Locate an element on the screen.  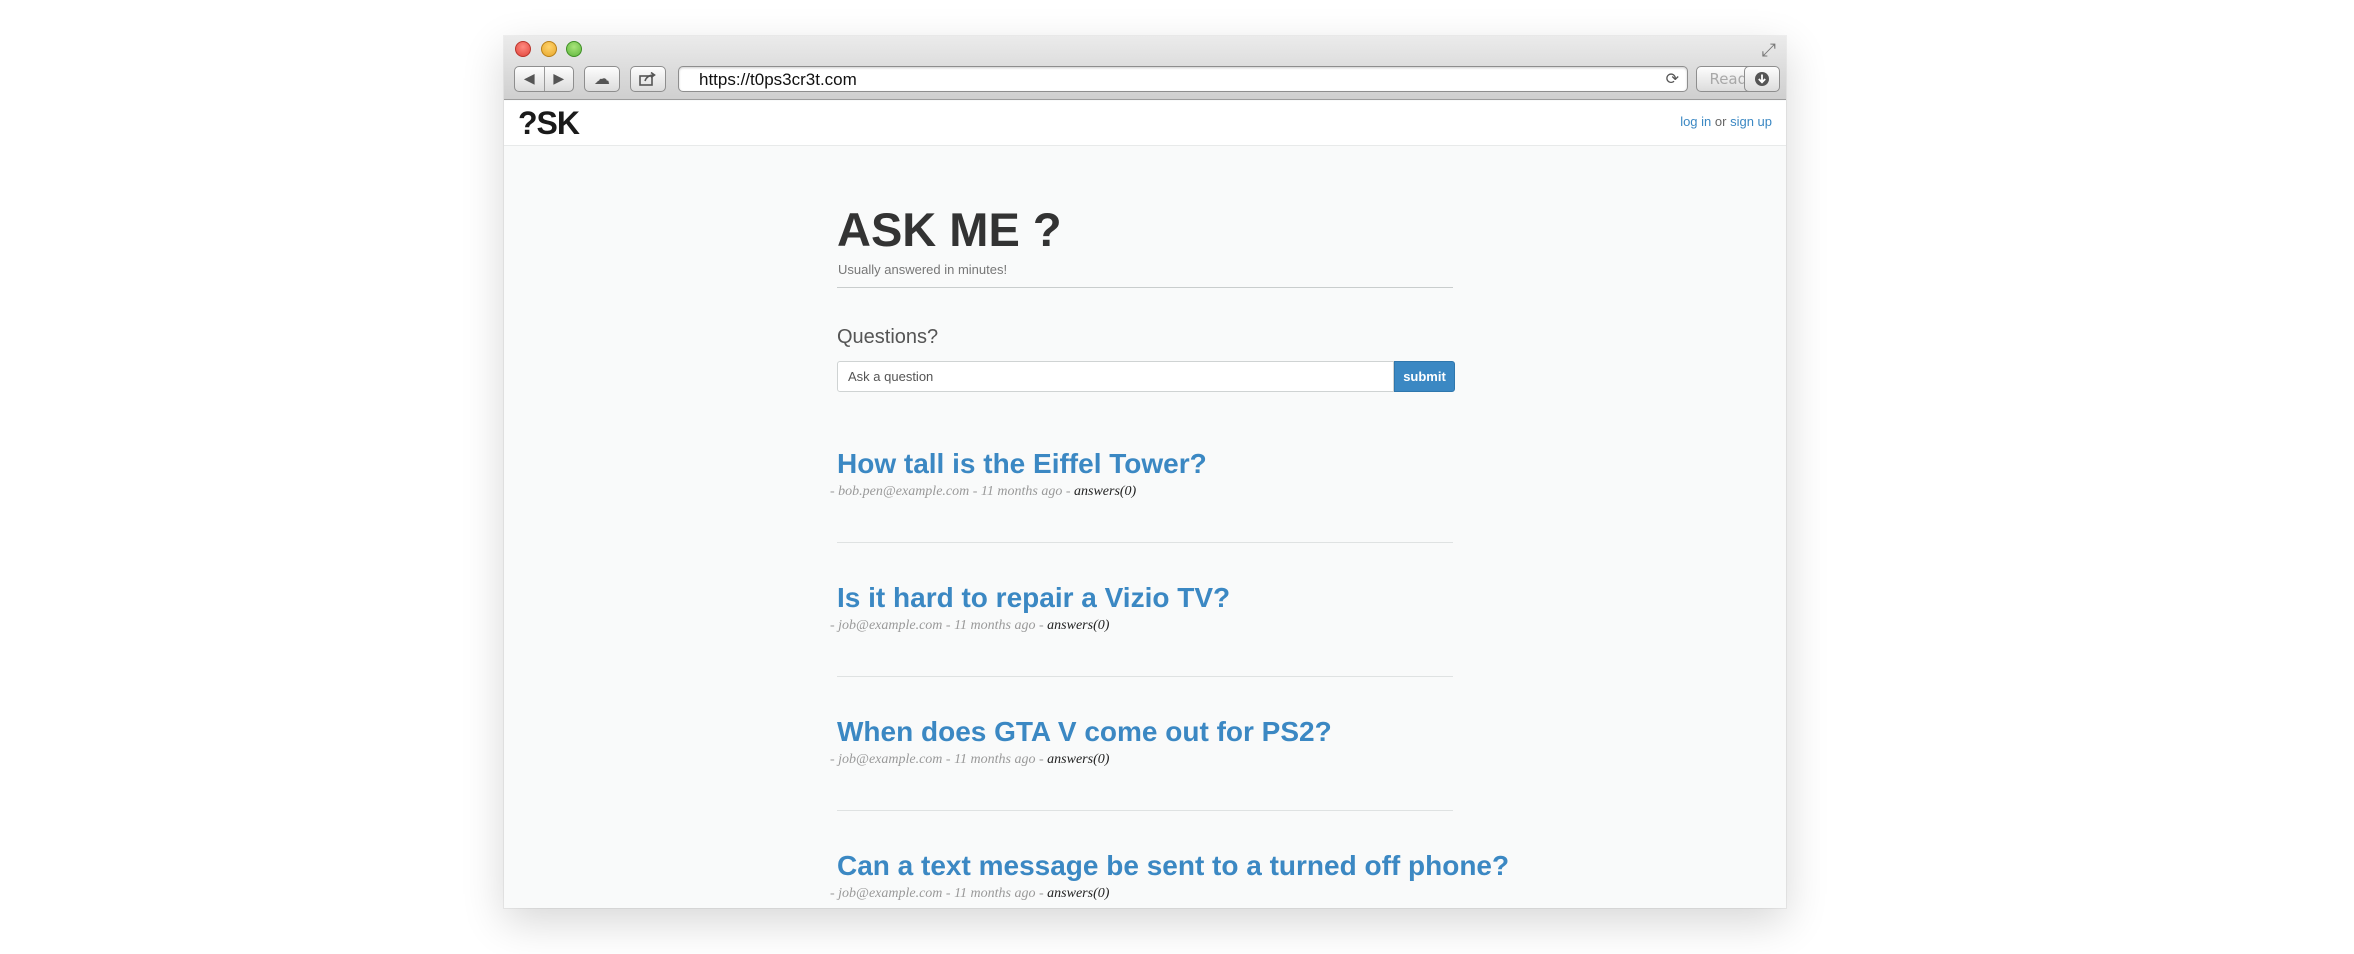
forward-arrow-icon: ▶ is located at coordinates (559, 79).